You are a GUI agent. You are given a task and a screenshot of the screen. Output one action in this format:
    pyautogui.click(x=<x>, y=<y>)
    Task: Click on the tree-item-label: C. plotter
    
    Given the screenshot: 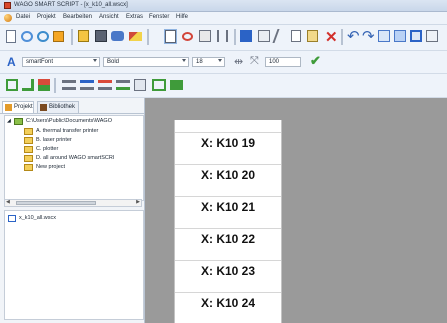 What is the action you would take?
    pyautogui.click(x=47, y=149)
    